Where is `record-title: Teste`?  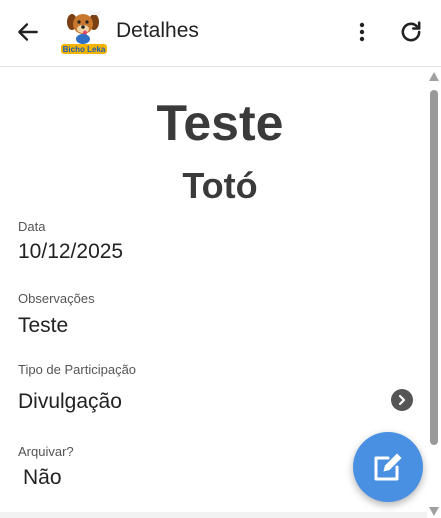
record-title: Teste is located at coordinates (220, 123).